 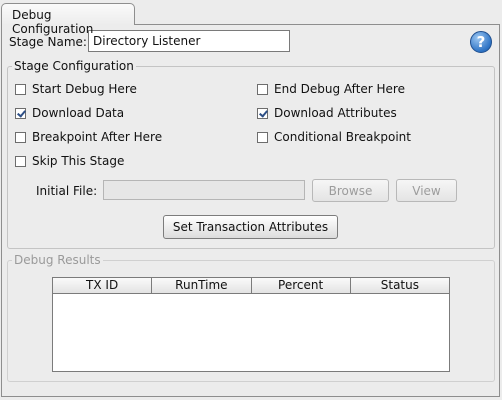 I want to click on skip-this-stage-checkbox: Skip This Stage, so click(x=69, y=161).